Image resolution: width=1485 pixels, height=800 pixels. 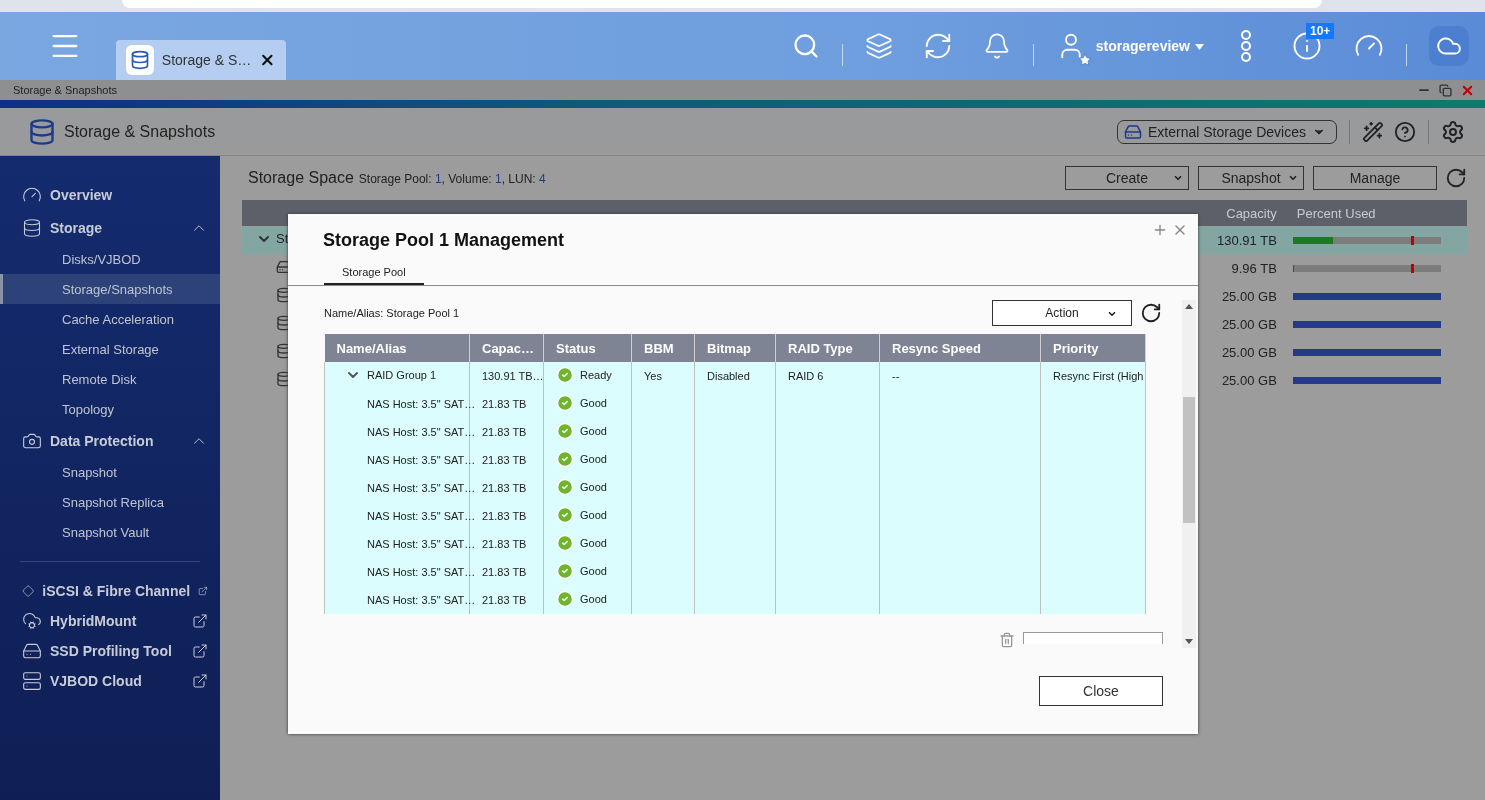 I want to click on table-cell: RAID 6, so click(x=806, y=376).